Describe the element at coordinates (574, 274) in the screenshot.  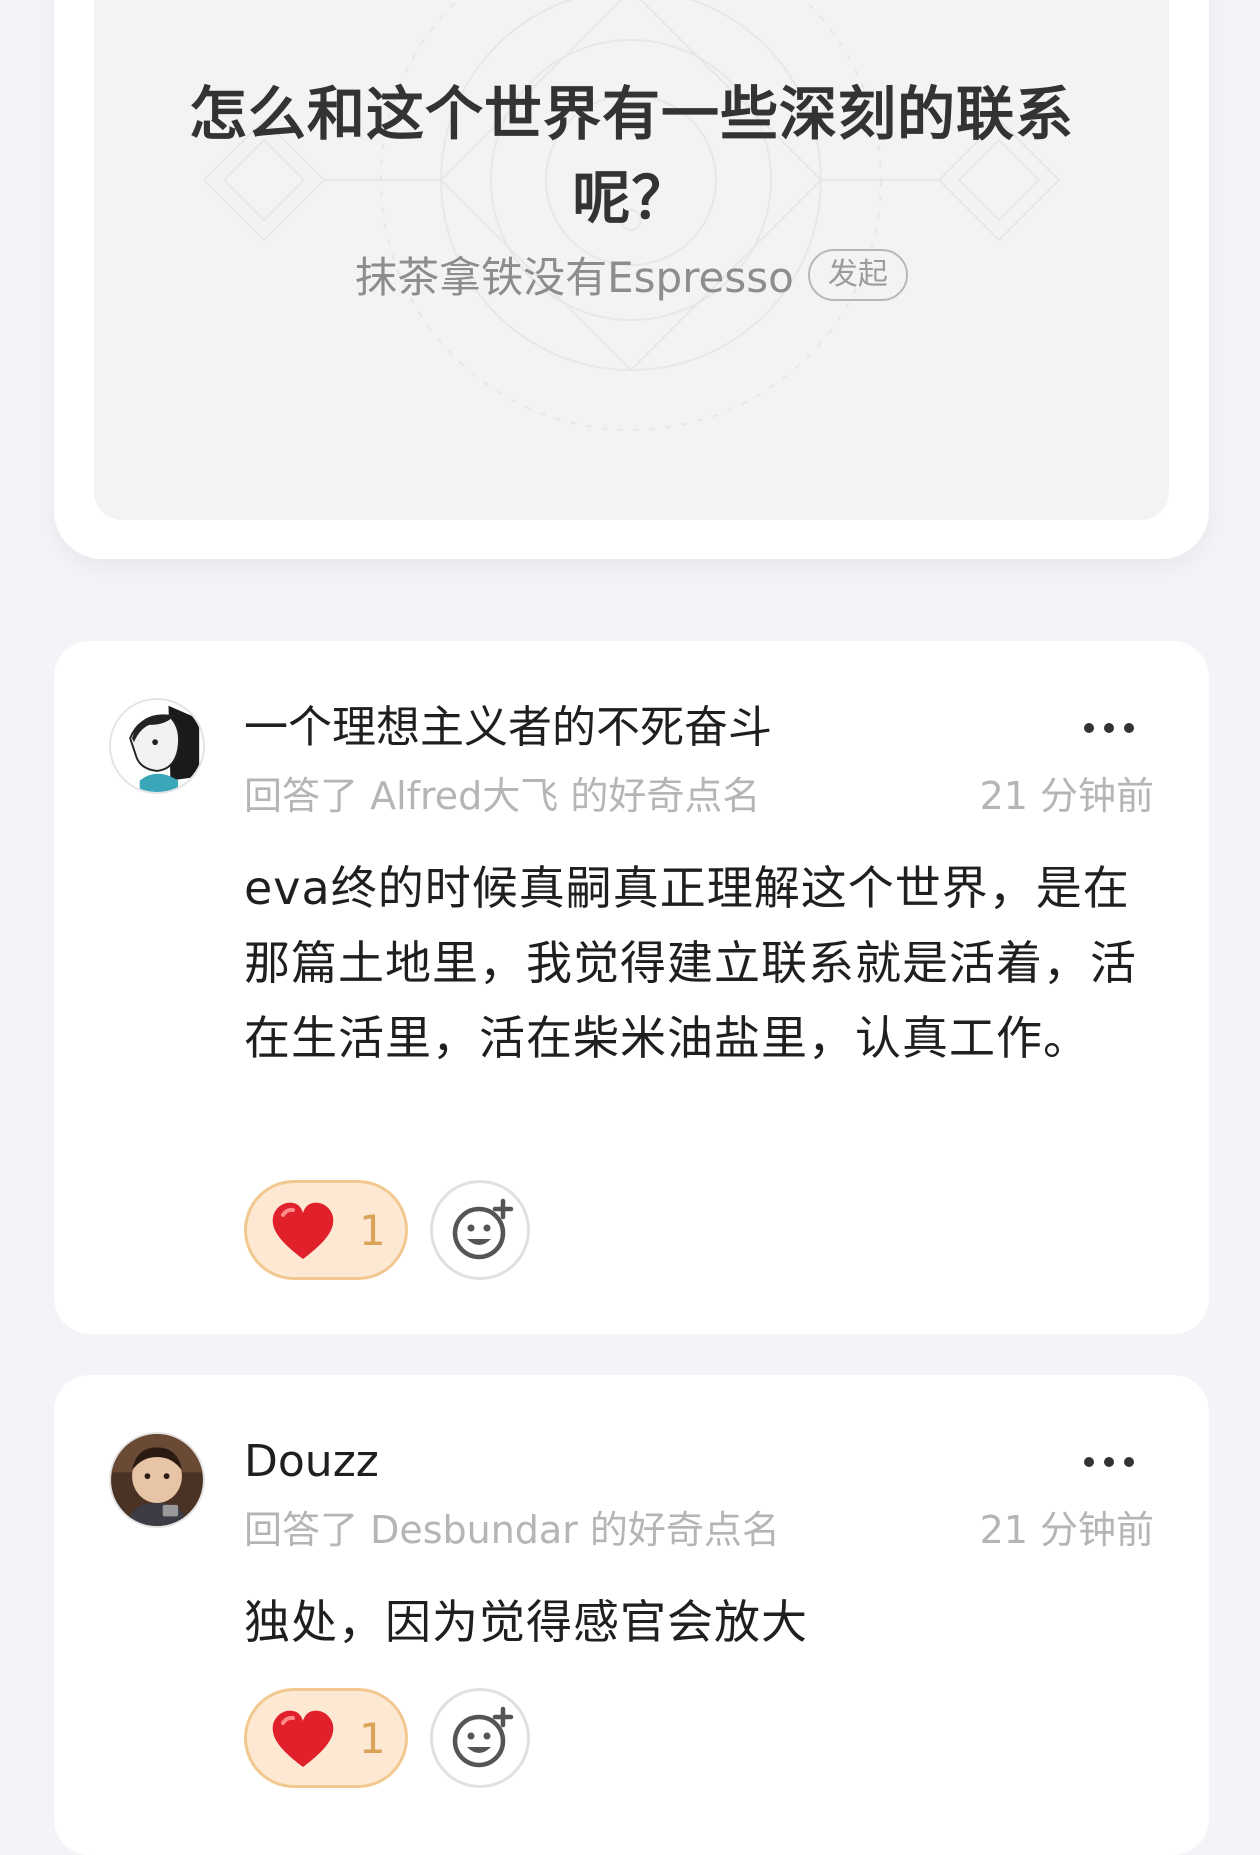
I see `question-author: 抹茶拿铁没有Espresso` at that location.